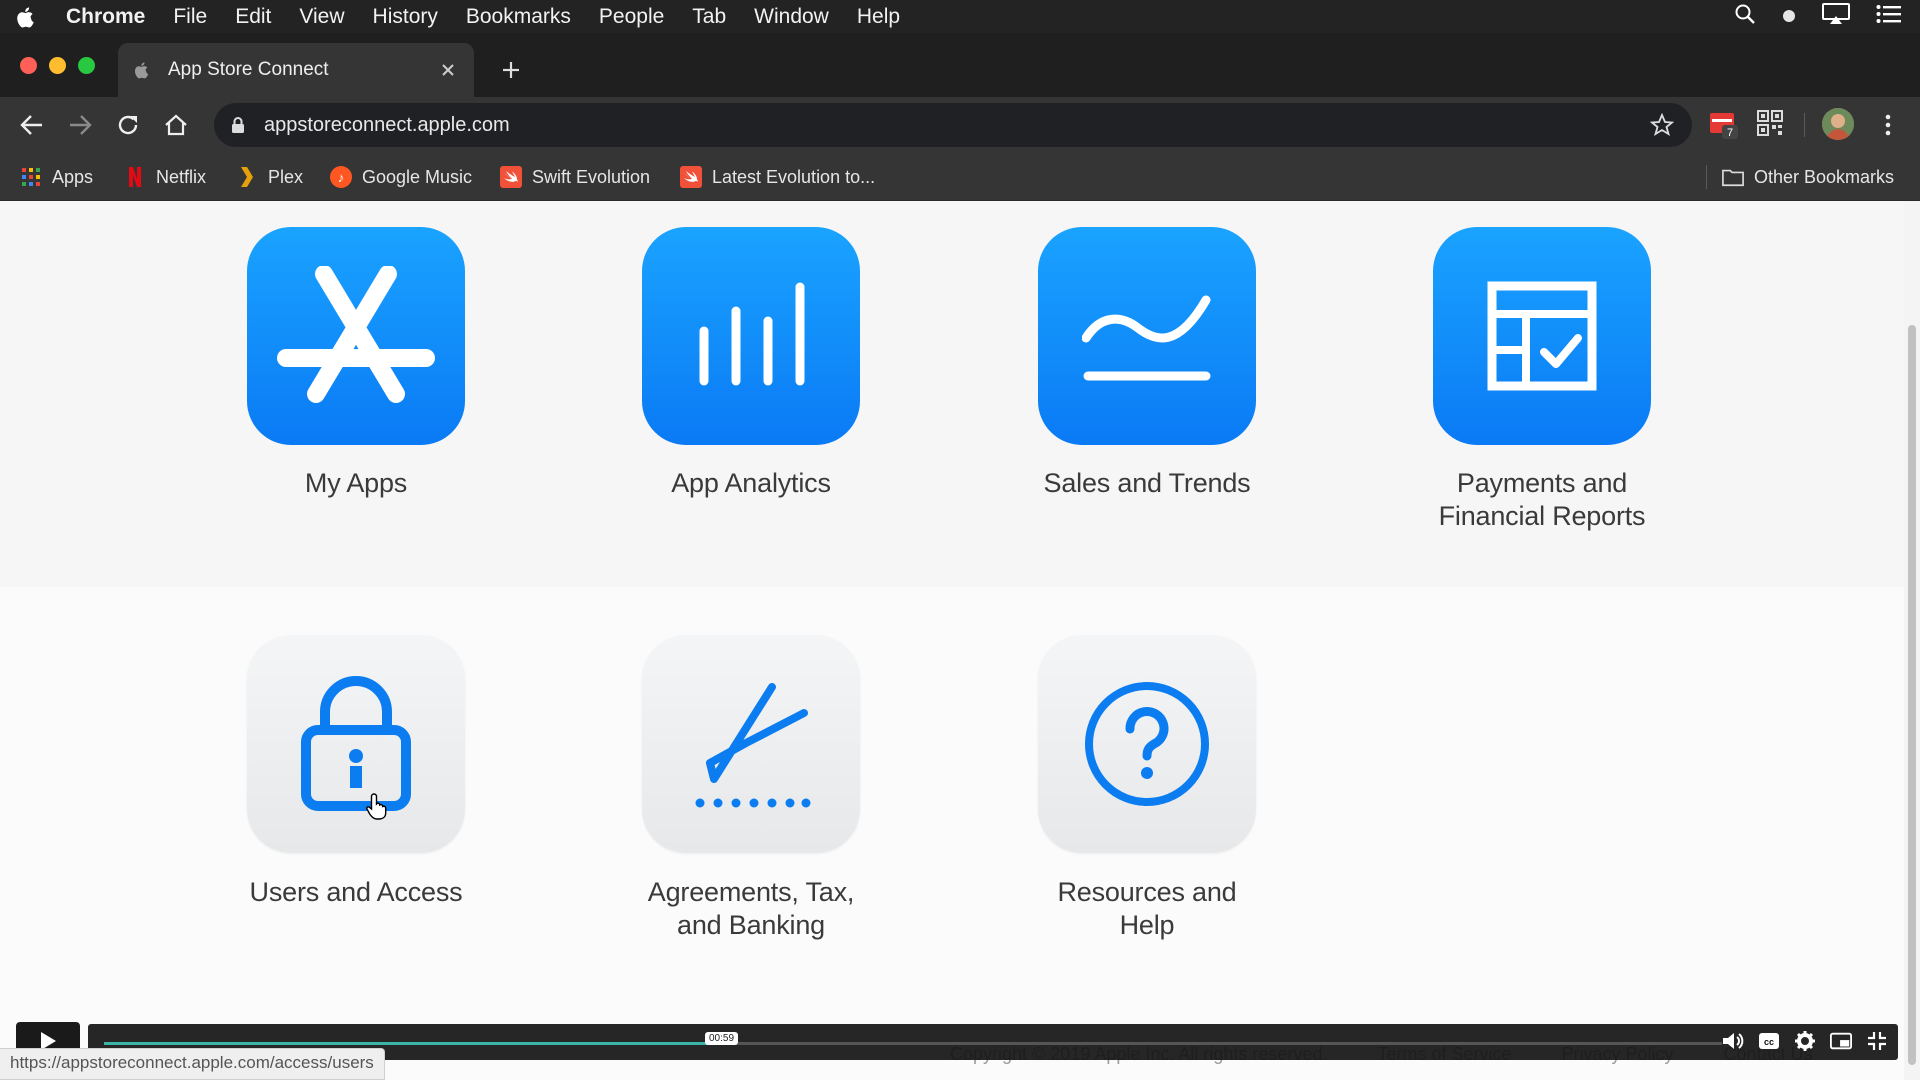  I want to click on report-check-icon, so click(1542, 336).